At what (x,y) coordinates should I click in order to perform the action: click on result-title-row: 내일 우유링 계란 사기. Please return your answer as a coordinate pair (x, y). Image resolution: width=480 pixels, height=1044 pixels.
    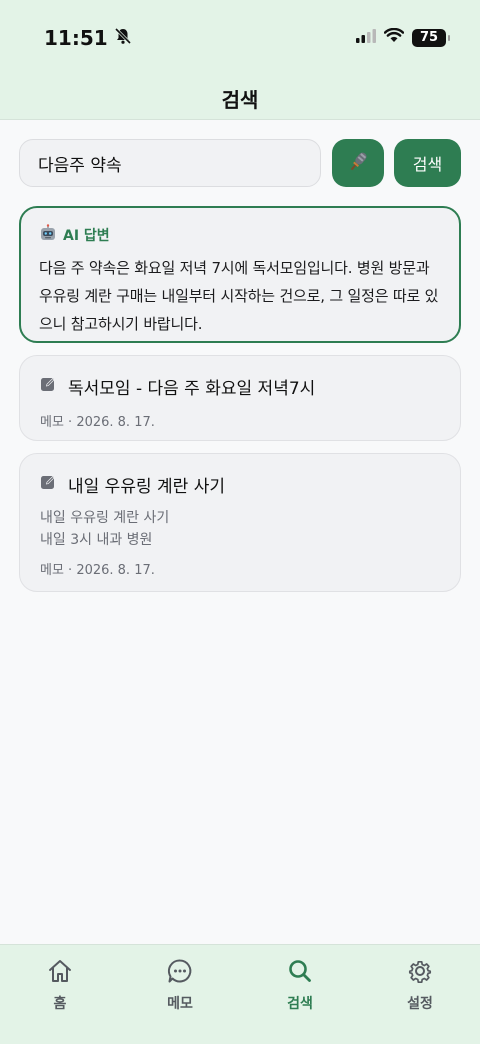
    Looking at the image, I should click on (240, 484).